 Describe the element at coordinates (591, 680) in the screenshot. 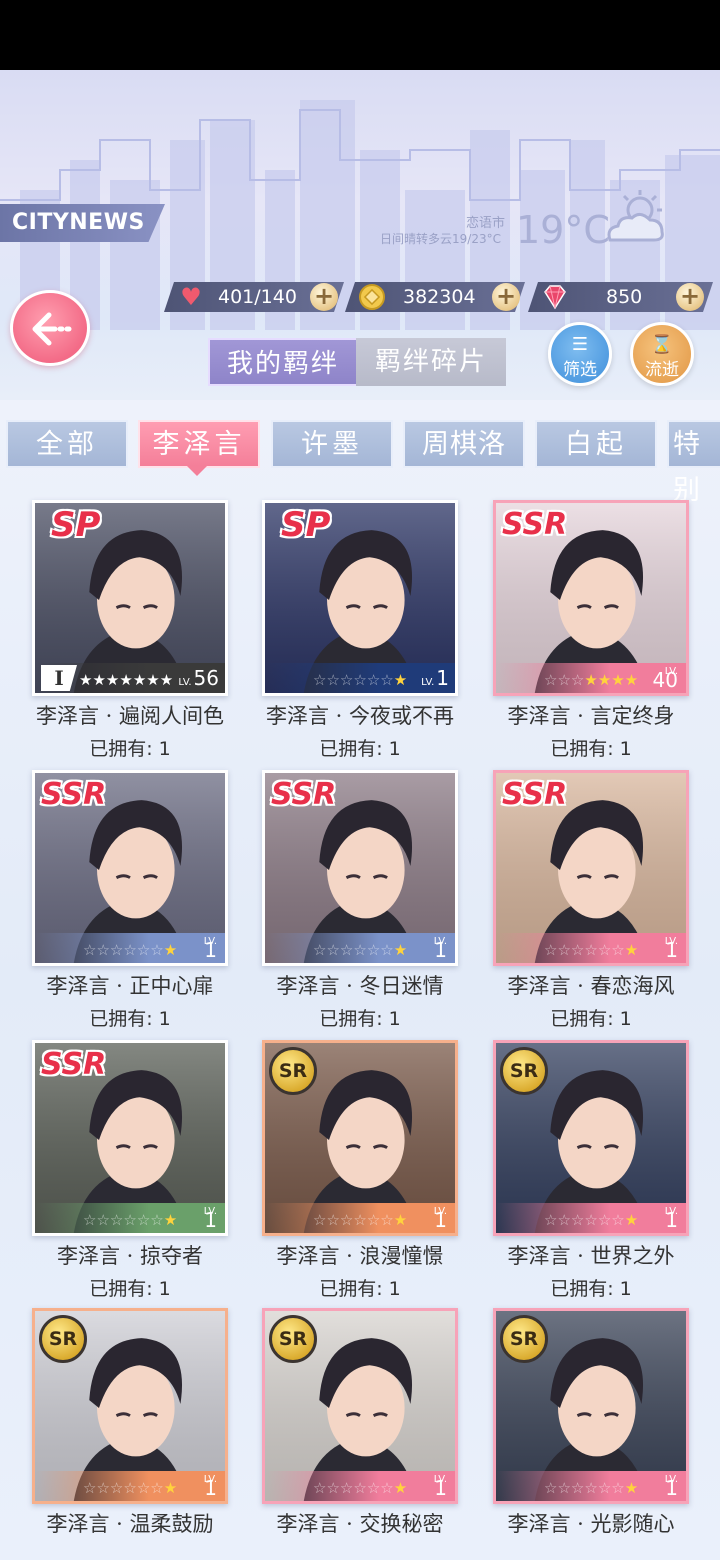

I see `star-rating: ☆☆☆★★★★` at that location.